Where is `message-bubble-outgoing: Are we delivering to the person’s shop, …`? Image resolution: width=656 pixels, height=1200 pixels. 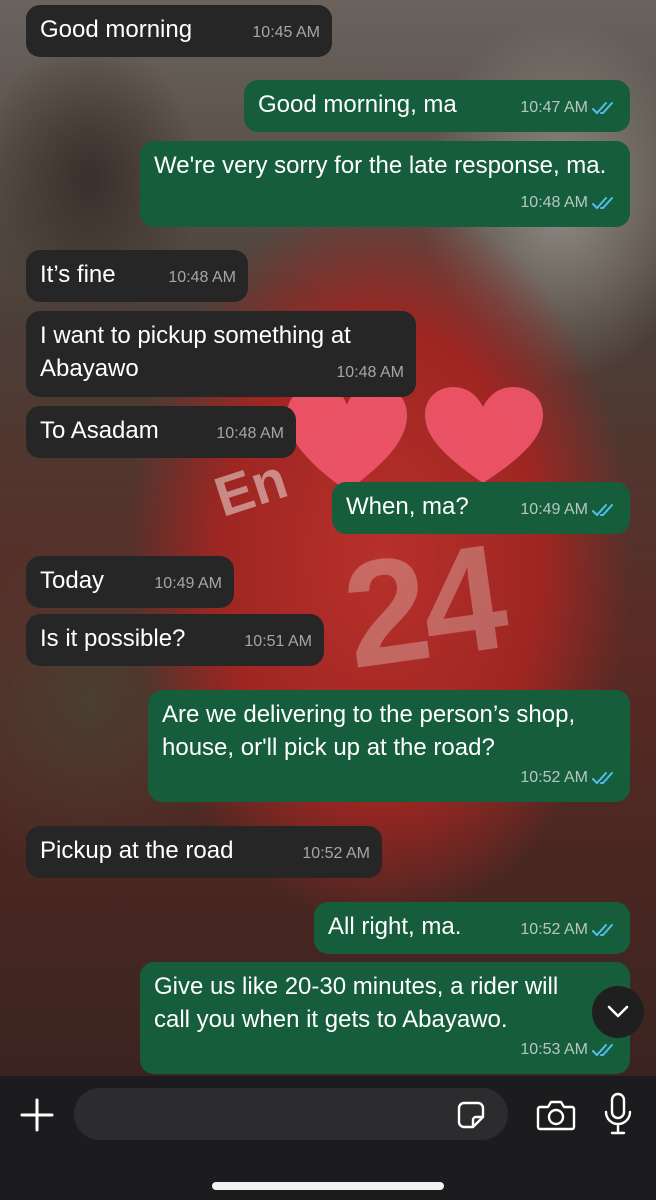
message-bubble-outgoing: Are we delivering to the person’s shop, … is located at coordinates (389, 746).